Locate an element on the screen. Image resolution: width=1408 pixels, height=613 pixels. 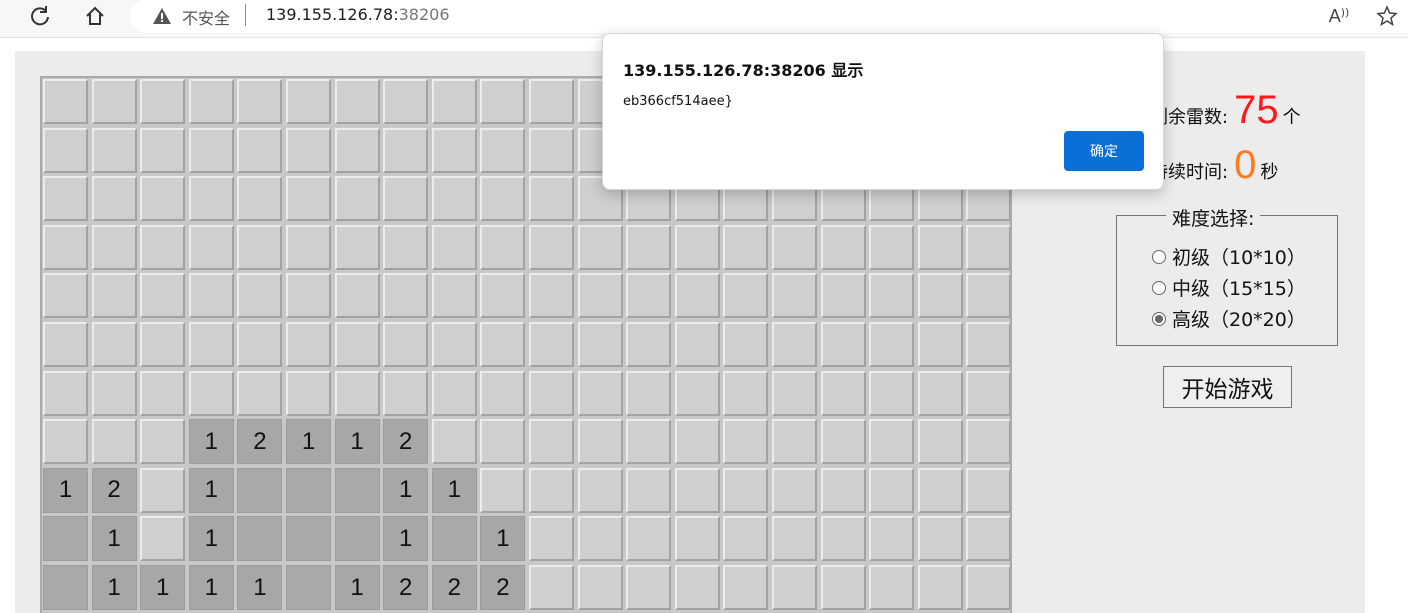
ok-button: 确定 is located at coordinates (1104, 151).